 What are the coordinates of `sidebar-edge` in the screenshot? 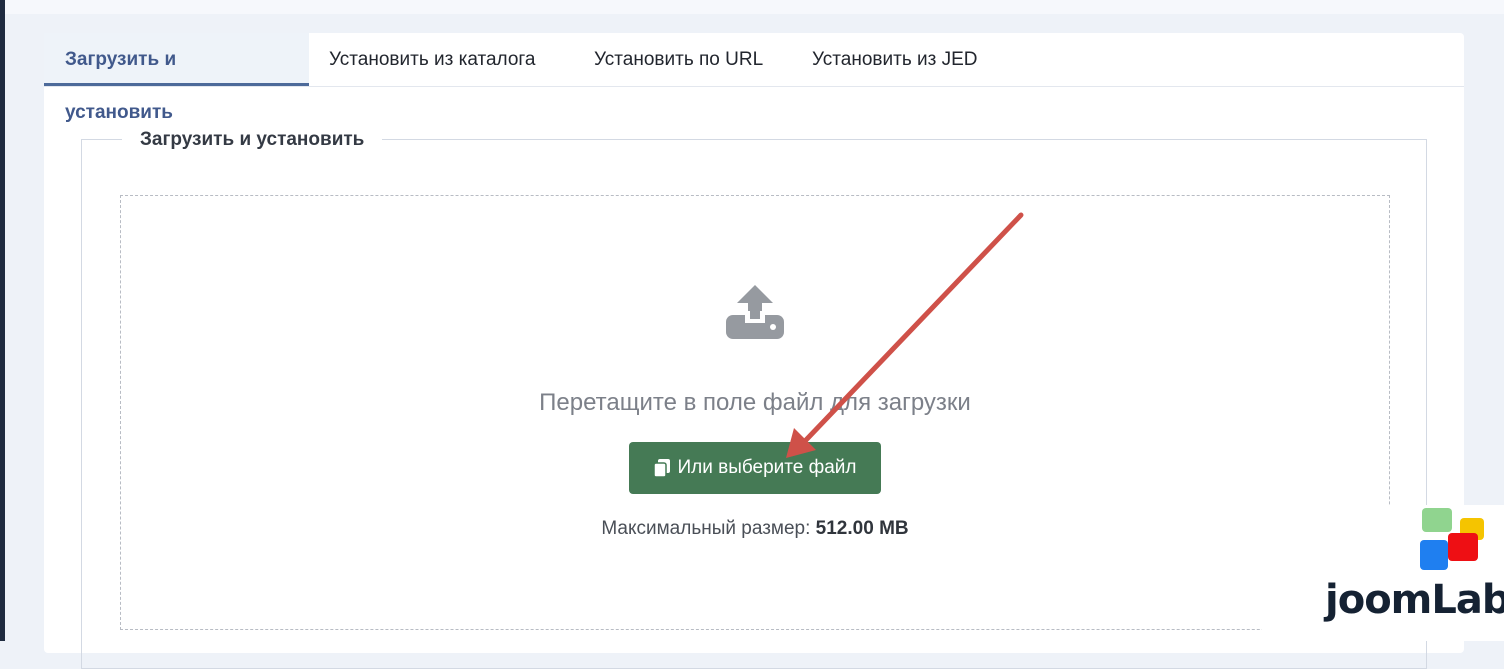 It's located at (2, 320).